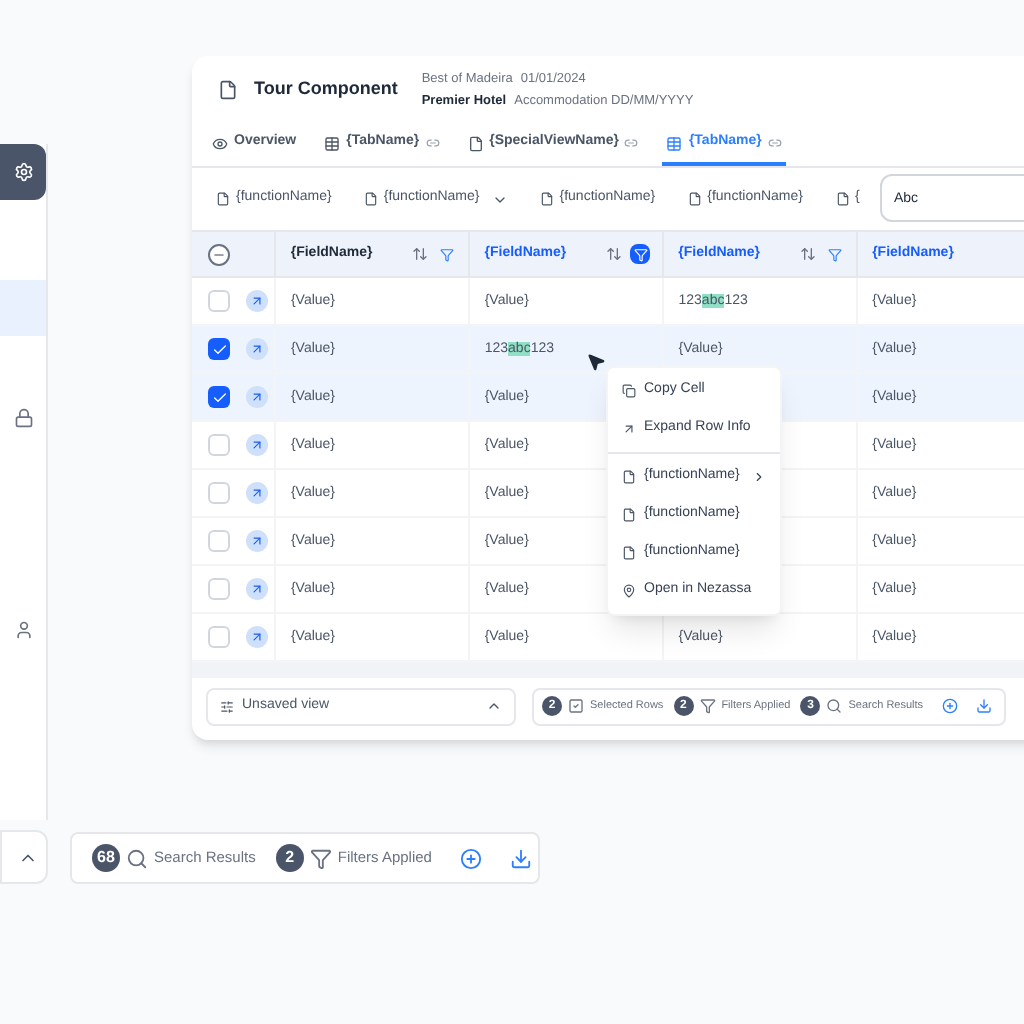  I want to click on window-title: Tour Component, so click(326, 89).